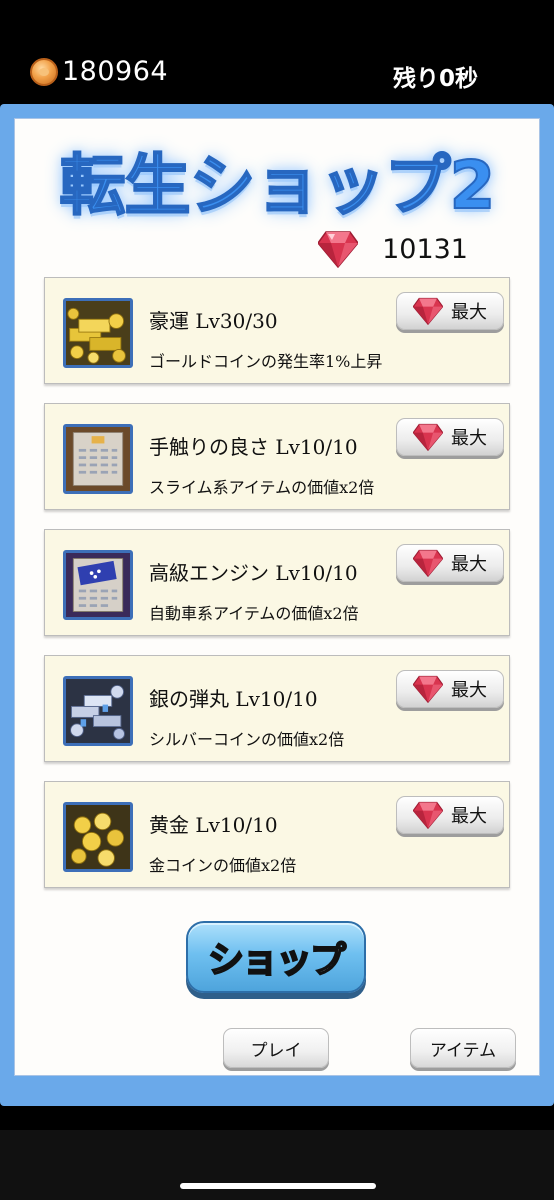 This screenshot has width=554, height=1200. I want to click on item-description: 自動車系アイテムの価値x2倍, so click(254, 613).